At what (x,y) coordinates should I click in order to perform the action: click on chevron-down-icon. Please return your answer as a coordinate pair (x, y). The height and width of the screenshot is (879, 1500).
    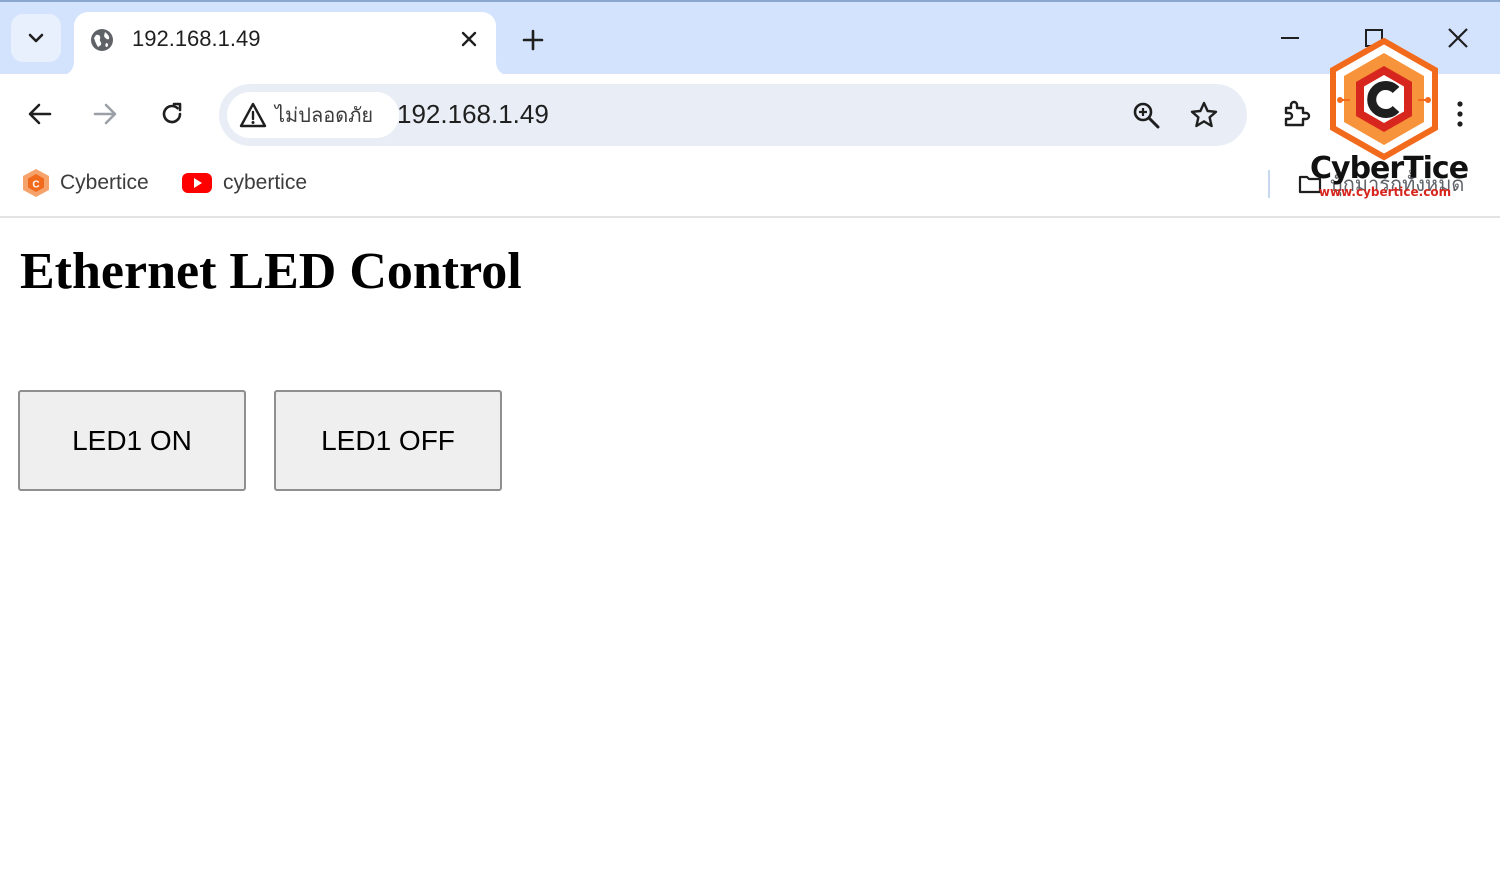
    Looking at the image, I should click on (36, 38).